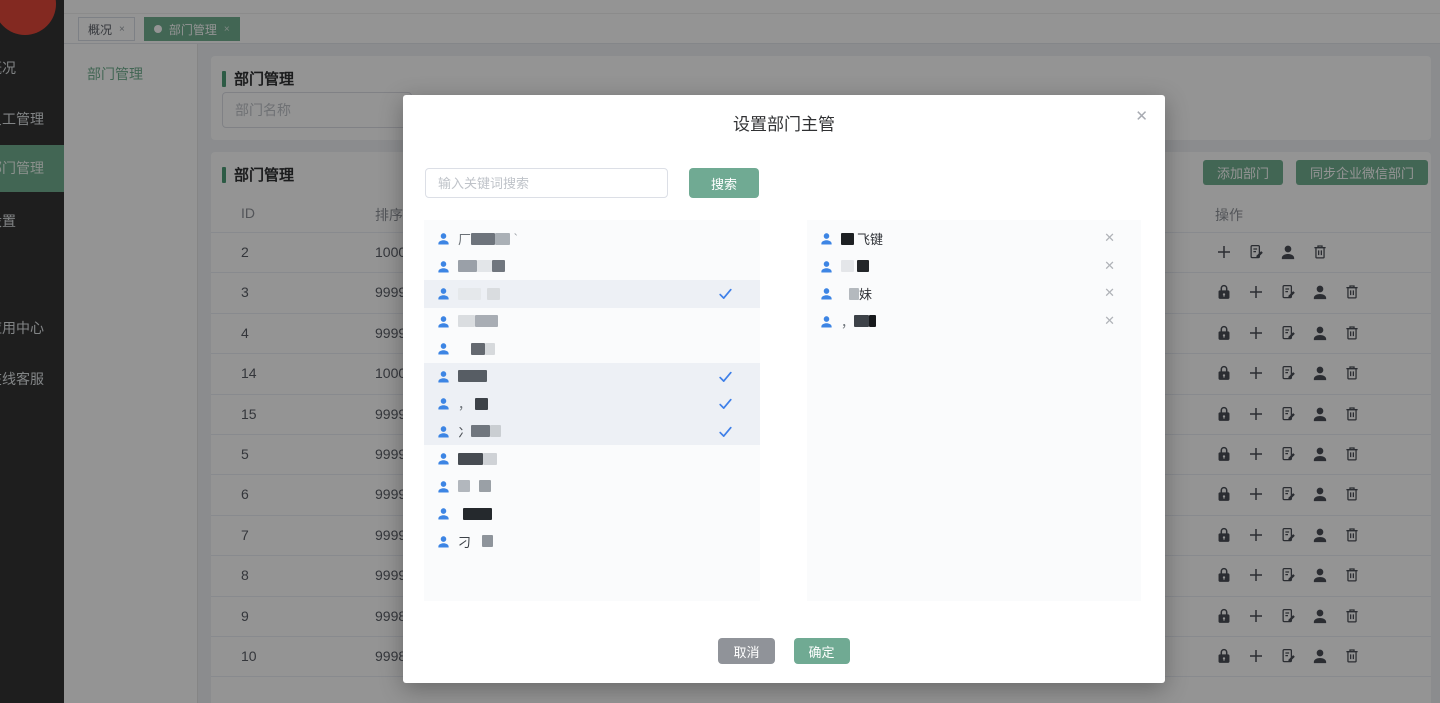 This screenshot has width=1440, height=703. I want to click on candidate-list-panel: 厂 ` ， 冫刁, so click(592, 410).